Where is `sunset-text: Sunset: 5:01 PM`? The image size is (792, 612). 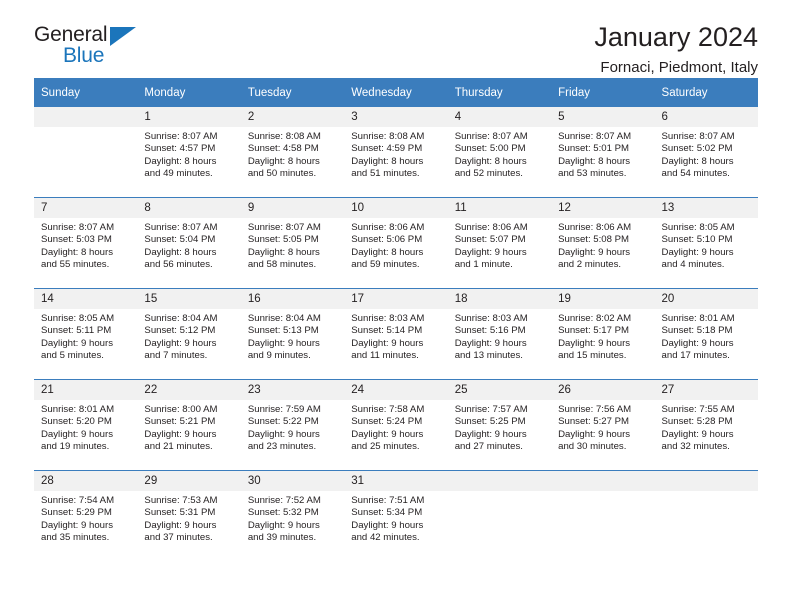 sunset-text: Sunset: 5:01 PM is located at coordinates (594, 149).